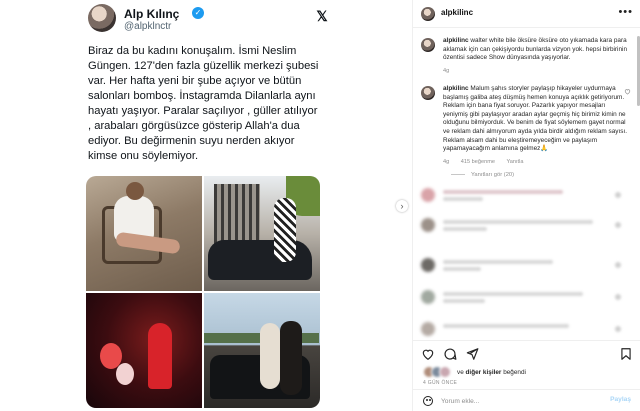 The width and height of the screenshot is (640, 411). Describe the element at coordinates (102, 18) in the screenshot. I see `tweet-avatar` at that location.